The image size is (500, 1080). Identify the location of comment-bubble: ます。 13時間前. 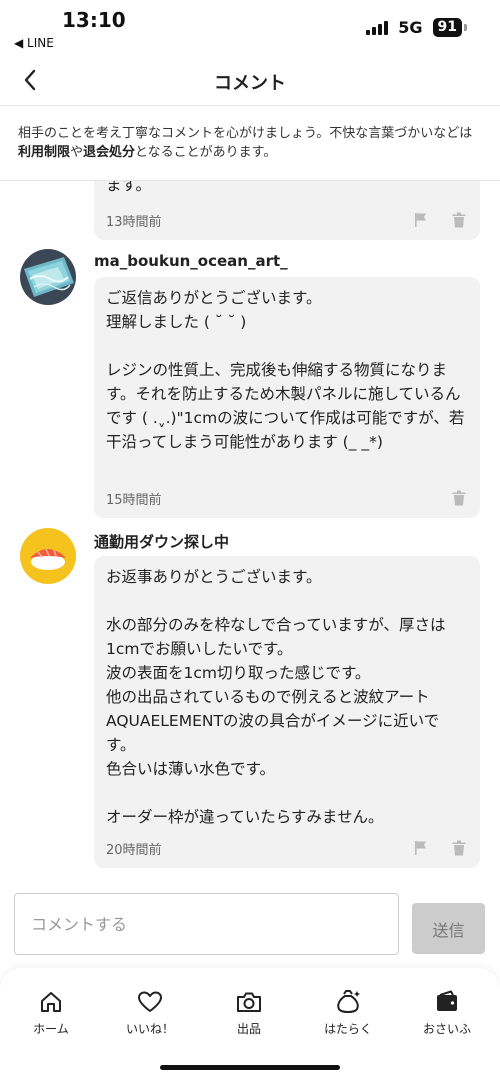
(287, 210).